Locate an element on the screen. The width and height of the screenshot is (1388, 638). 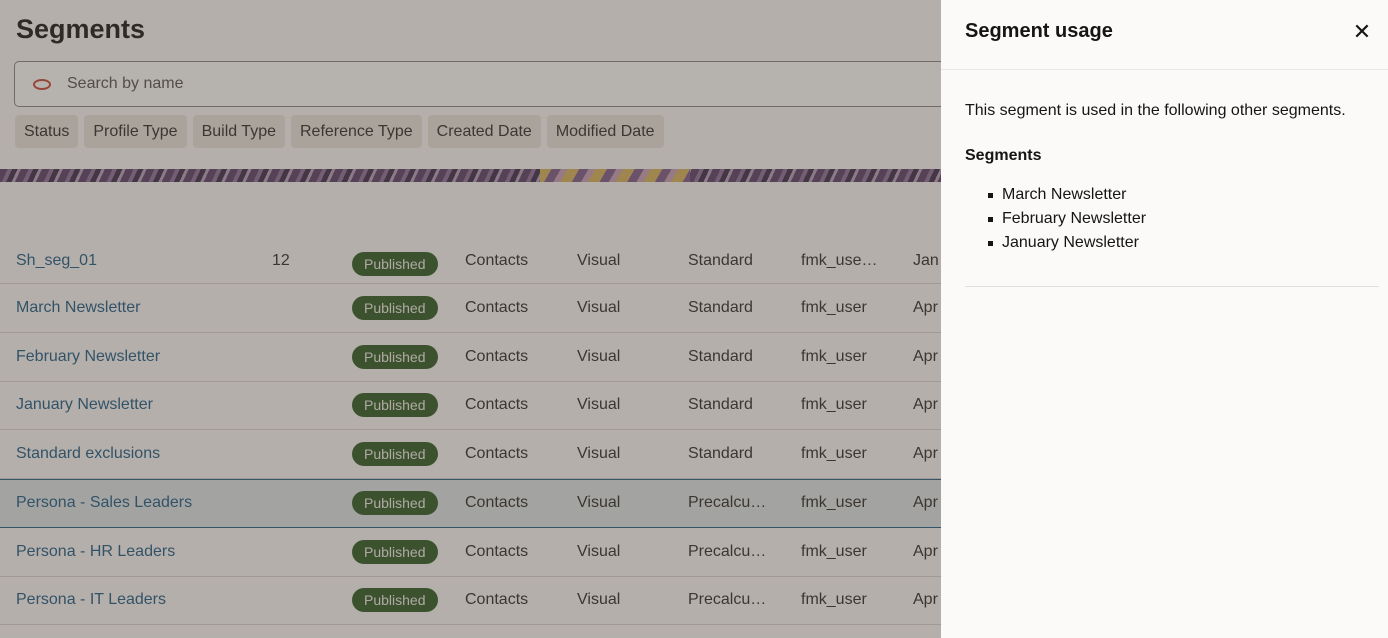
list-item-label: January Newsletter is located at coordinates (1070, 242).